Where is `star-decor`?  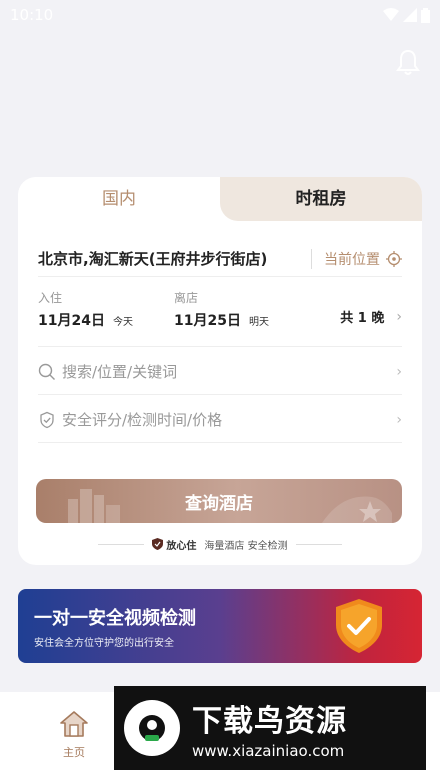 star-decor is located at coordinates (357, 509).